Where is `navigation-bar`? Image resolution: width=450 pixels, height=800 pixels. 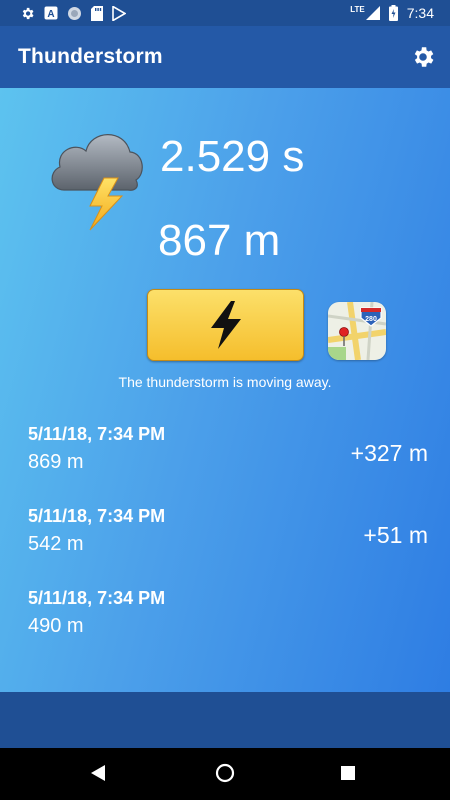 navigation-bar is located at coordinates (225, 774).